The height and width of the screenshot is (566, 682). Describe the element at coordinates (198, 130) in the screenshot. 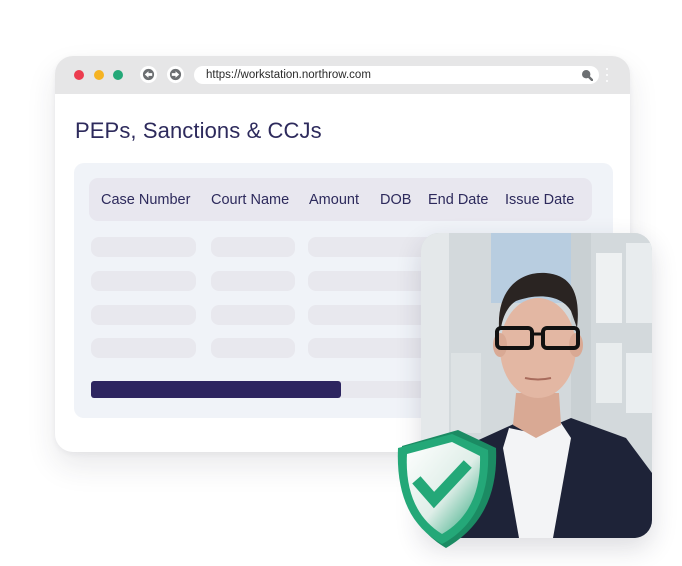

I see `page-title: PEPs, Sanctions & CCJs` at that location.